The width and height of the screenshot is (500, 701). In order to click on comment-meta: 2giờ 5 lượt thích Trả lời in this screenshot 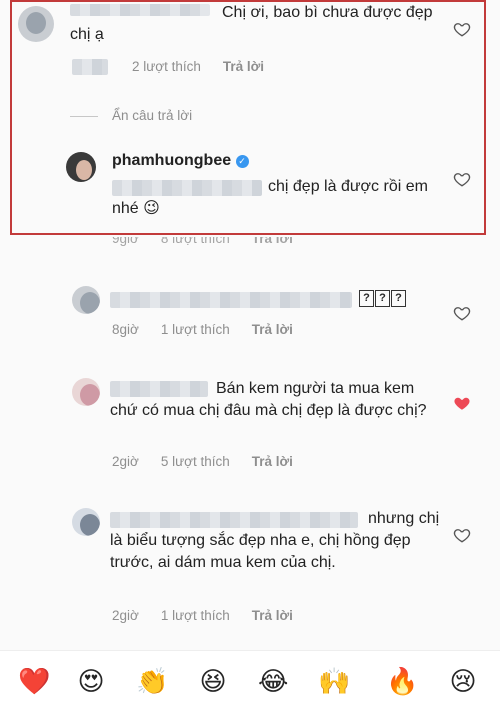, I will do `click(213, 461)`.